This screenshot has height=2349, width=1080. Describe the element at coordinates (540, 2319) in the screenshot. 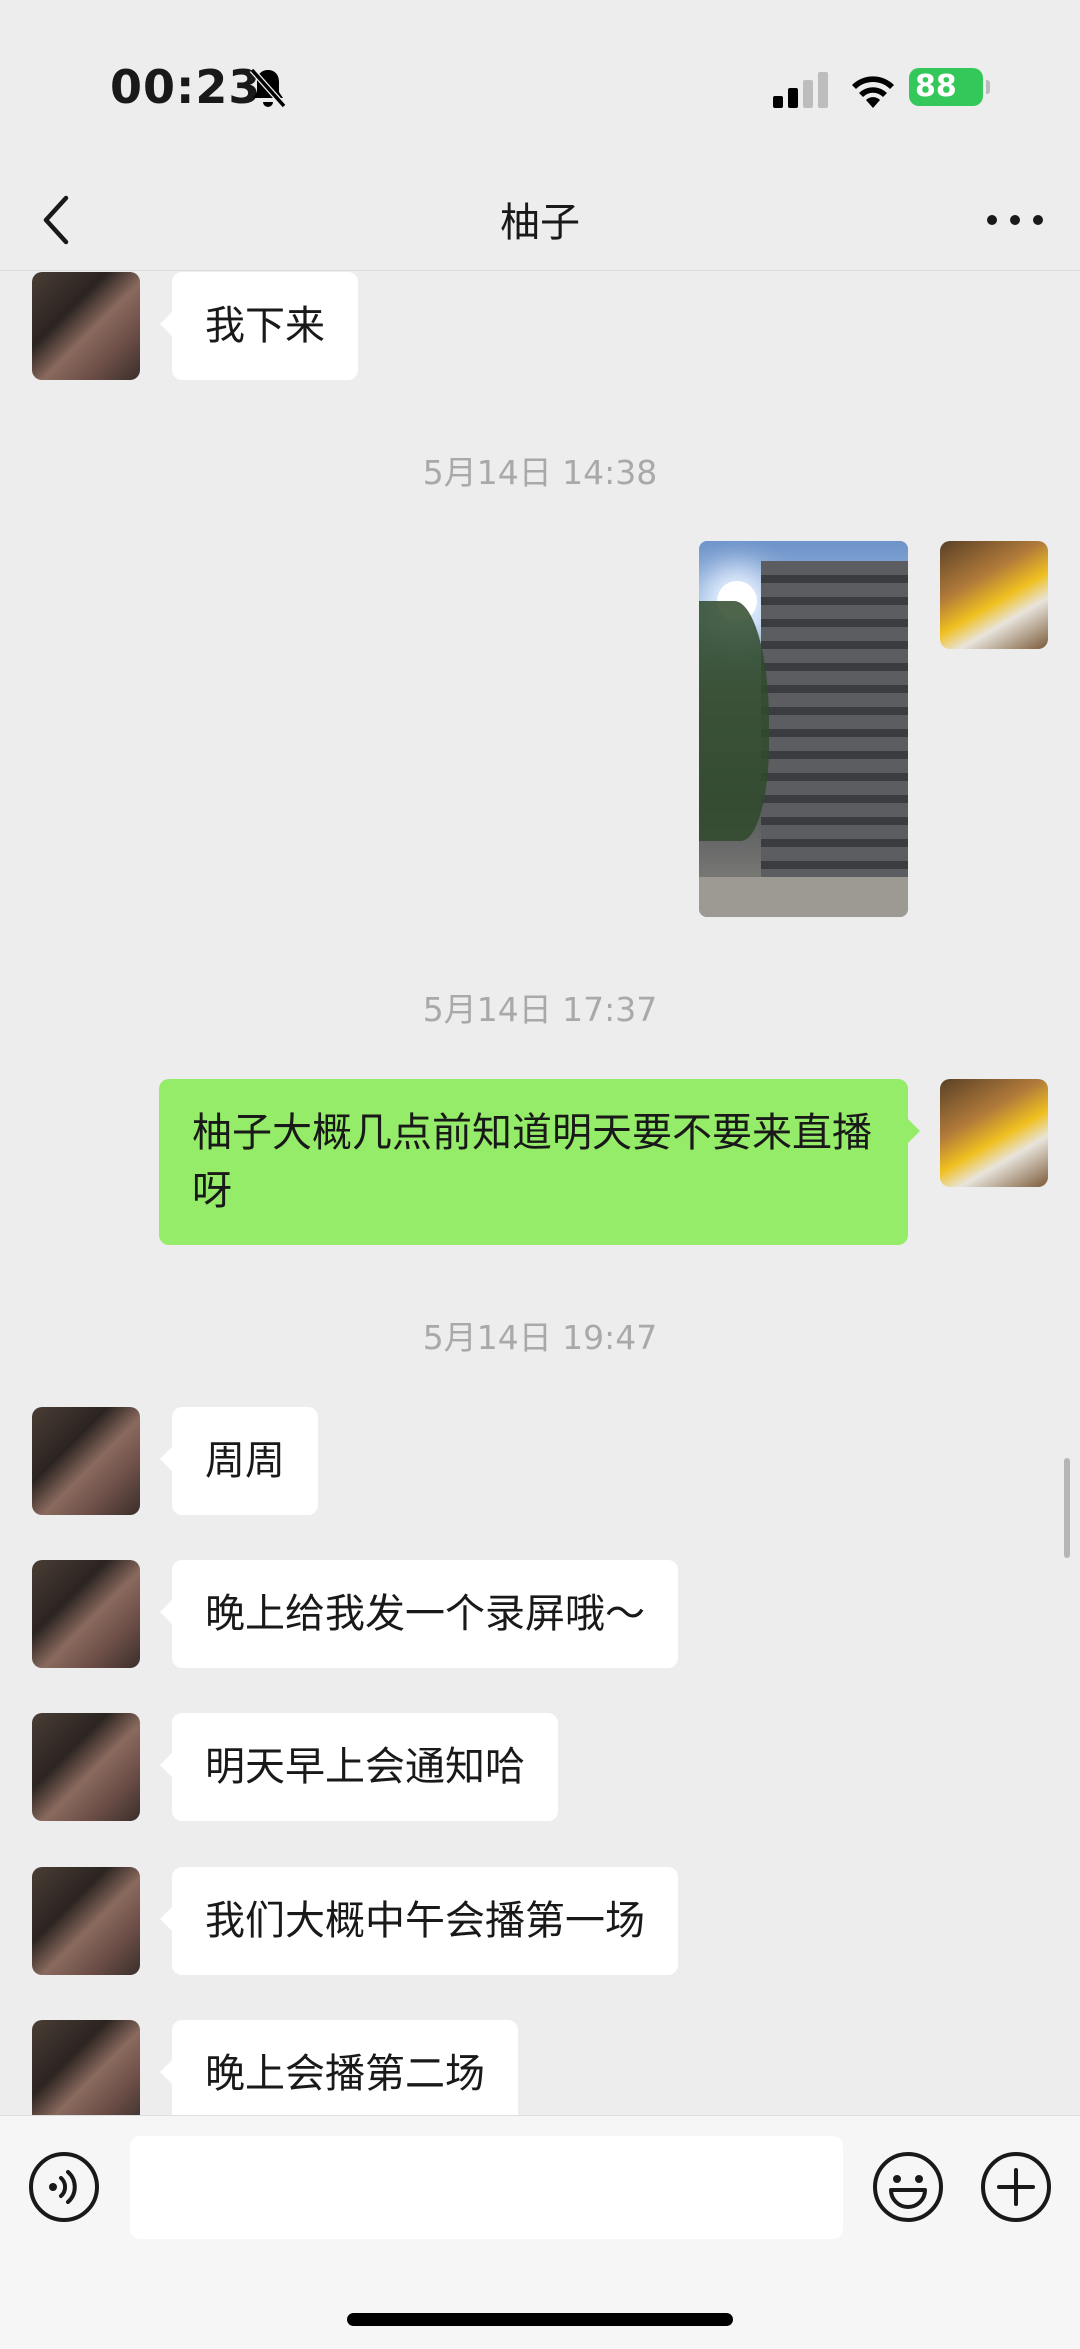

I see `home-indicator` at that location.